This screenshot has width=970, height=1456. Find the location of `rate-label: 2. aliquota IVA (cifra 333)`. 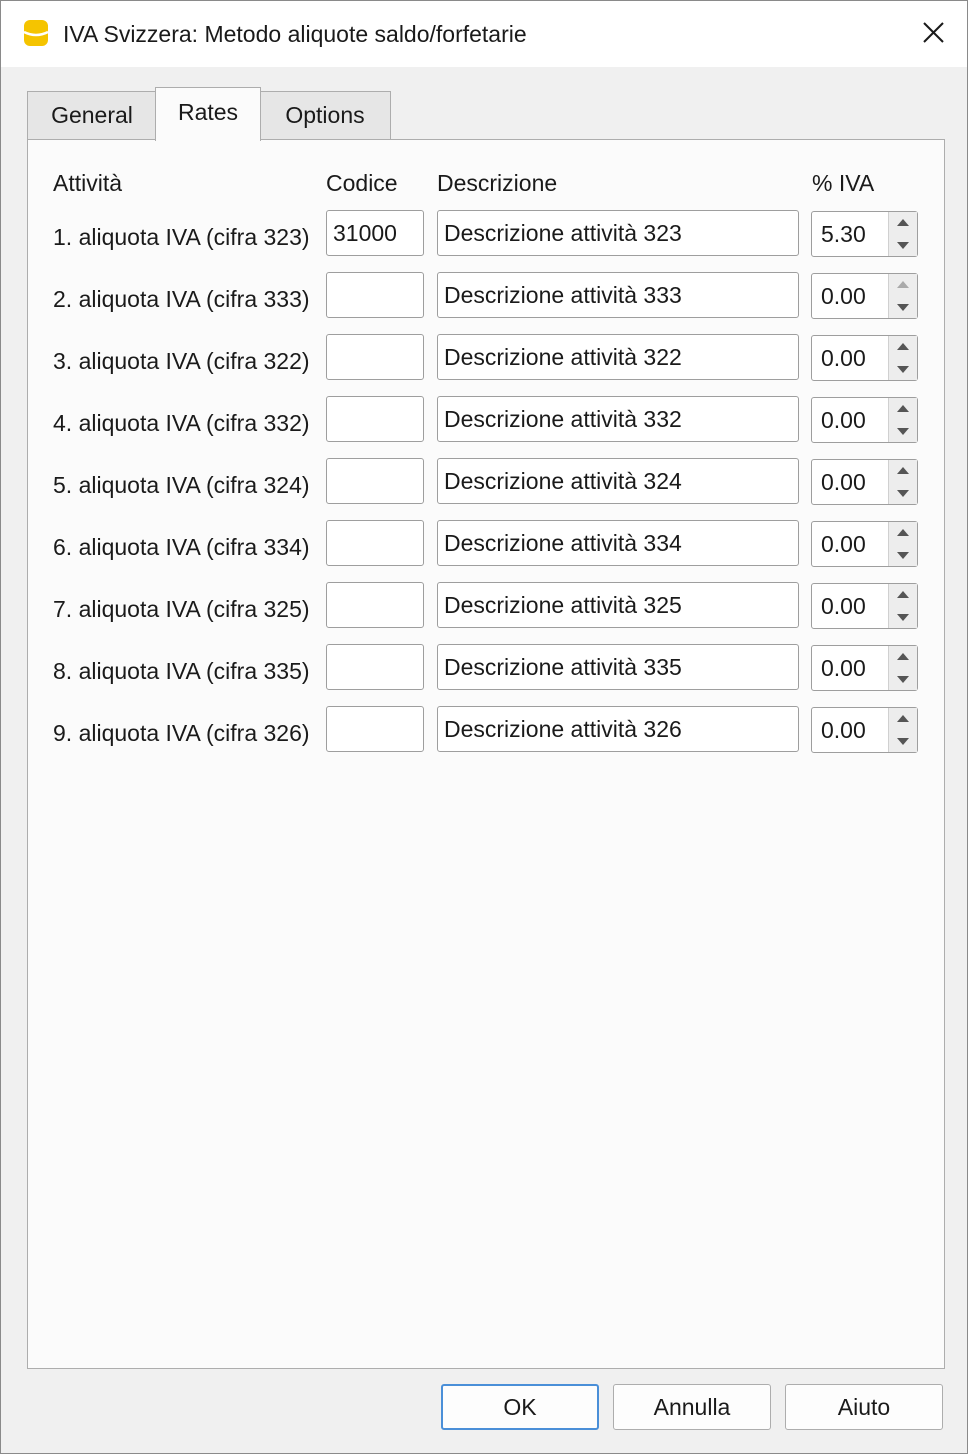

rate-label: 2. aliquota IVA (cifra 333) is located at coordinates (181, 299).